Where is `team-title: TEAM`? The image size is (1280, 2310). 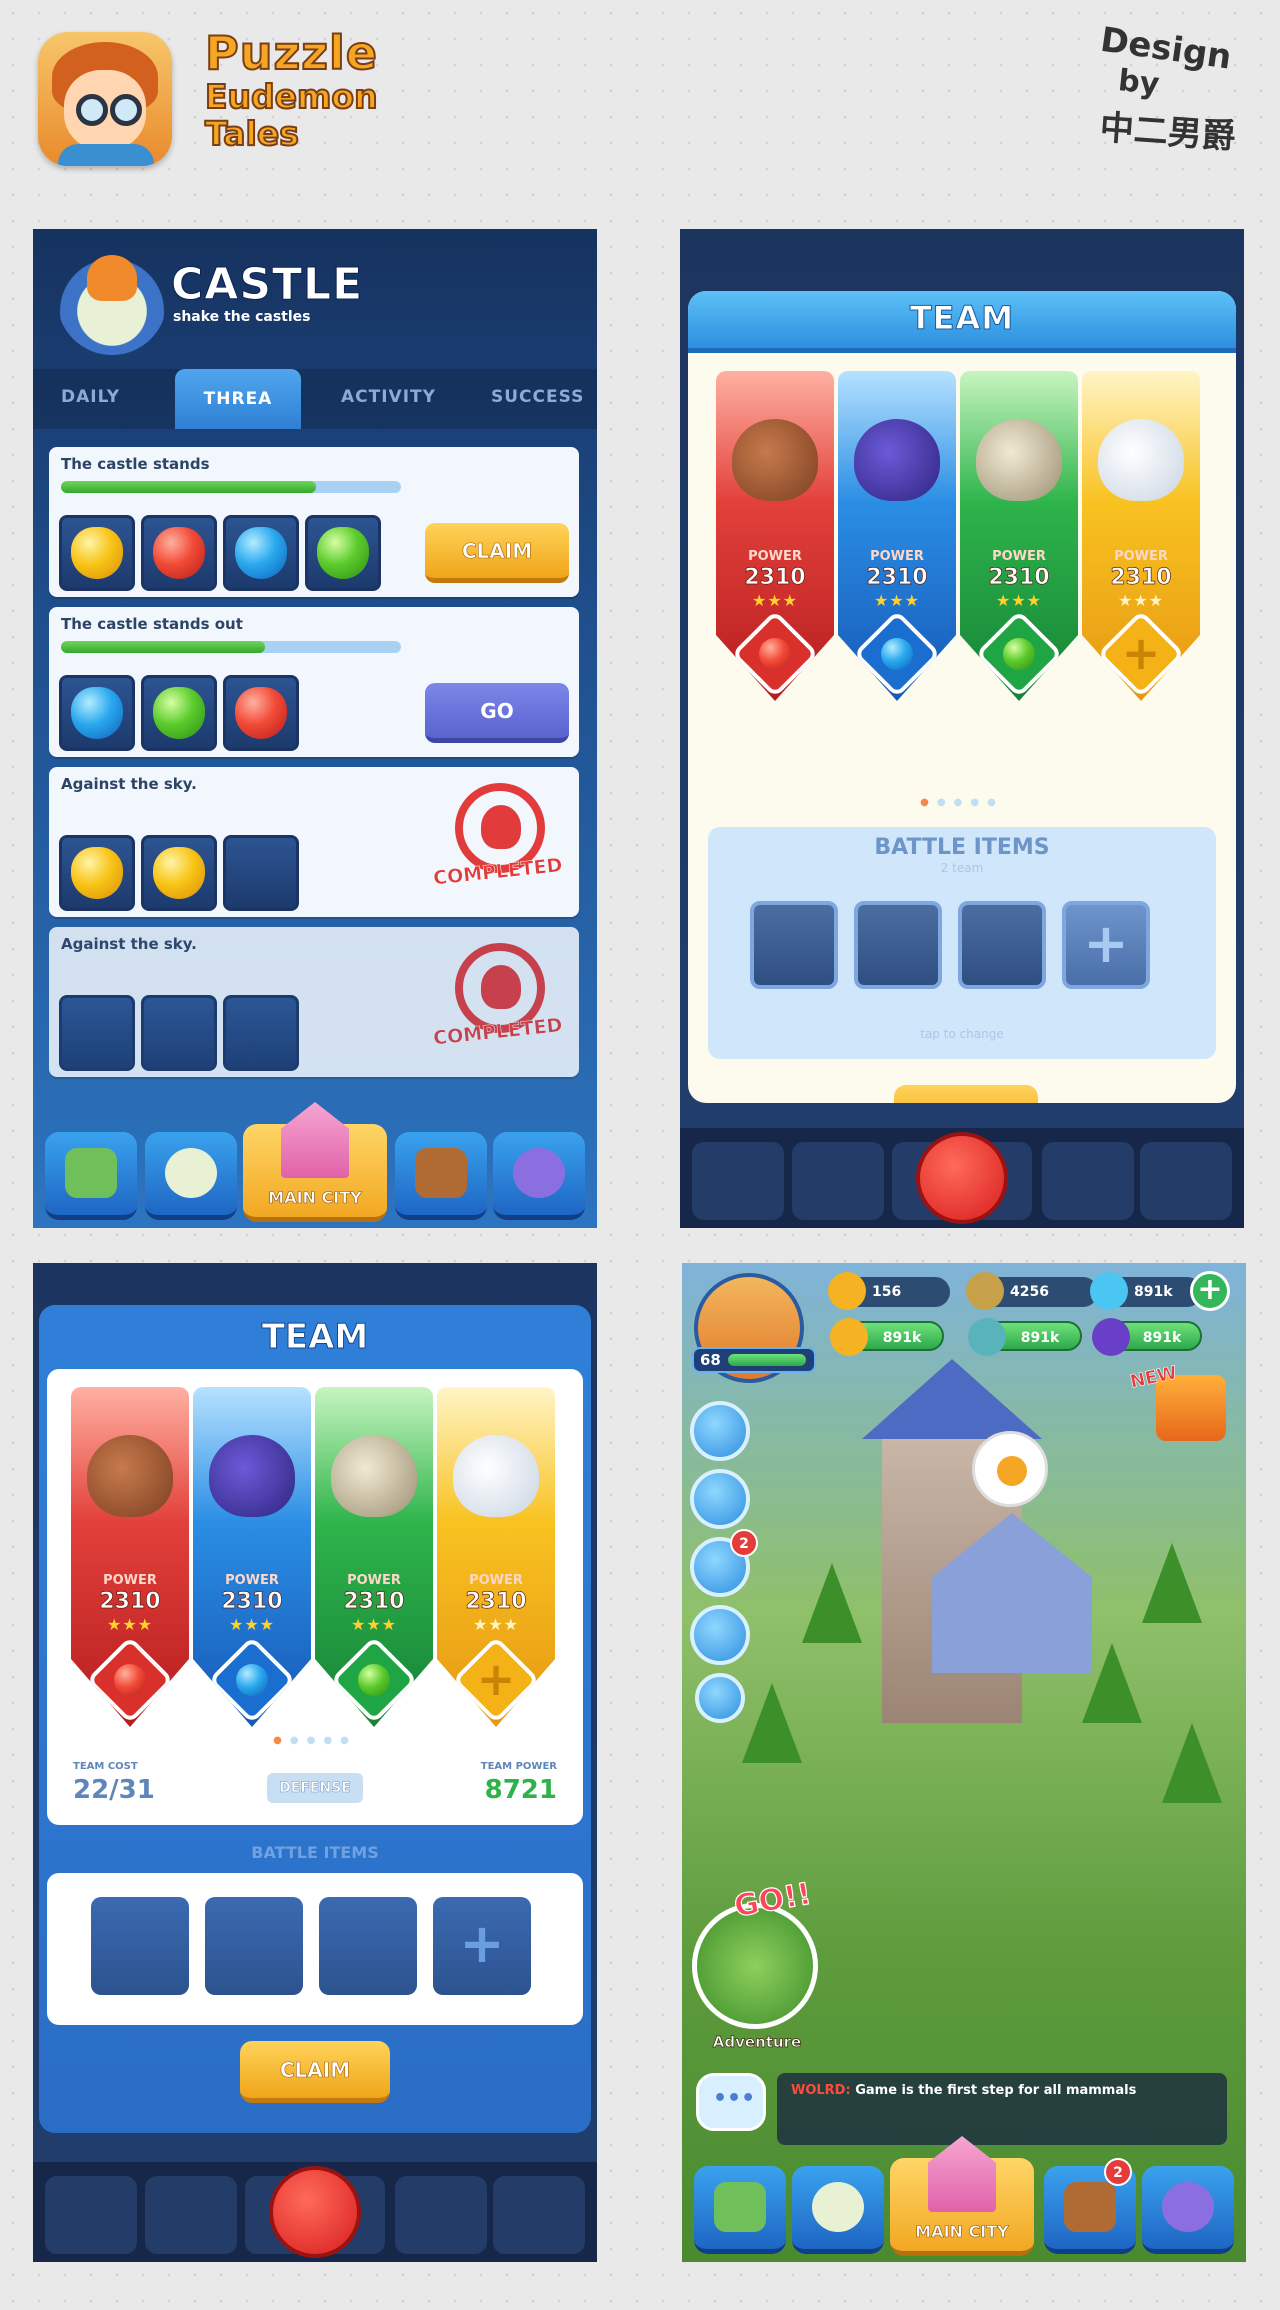 team-title: TEAM is located at coordinates (315, 1337).